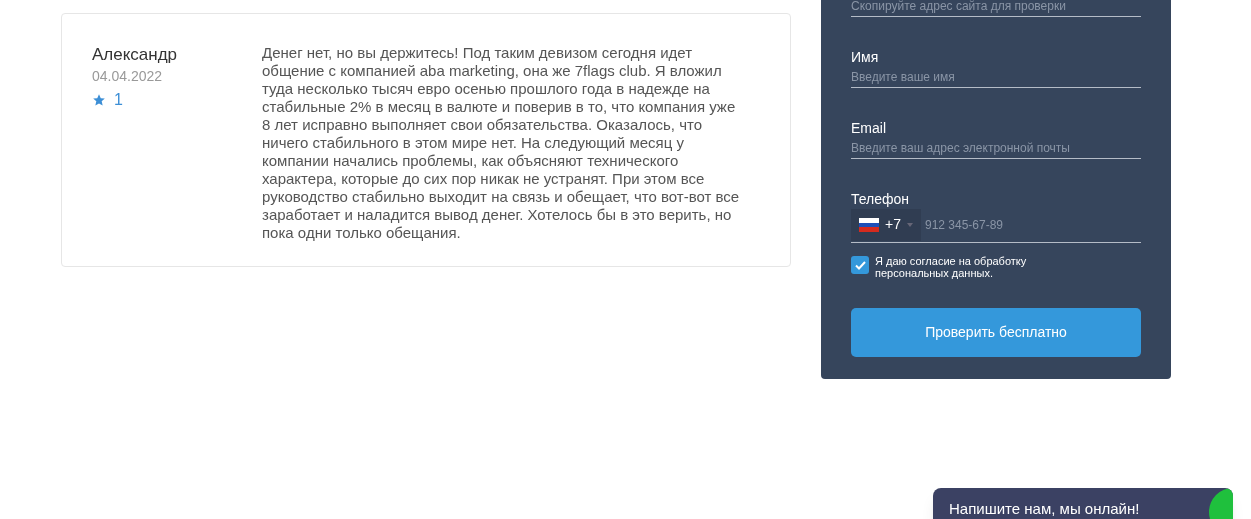 The height and width of the screenshot is (519, 1251). What do you see at coordinates (869, 224) in the screenshot?
I see `flag-icon` at bounding box center [869, 224].